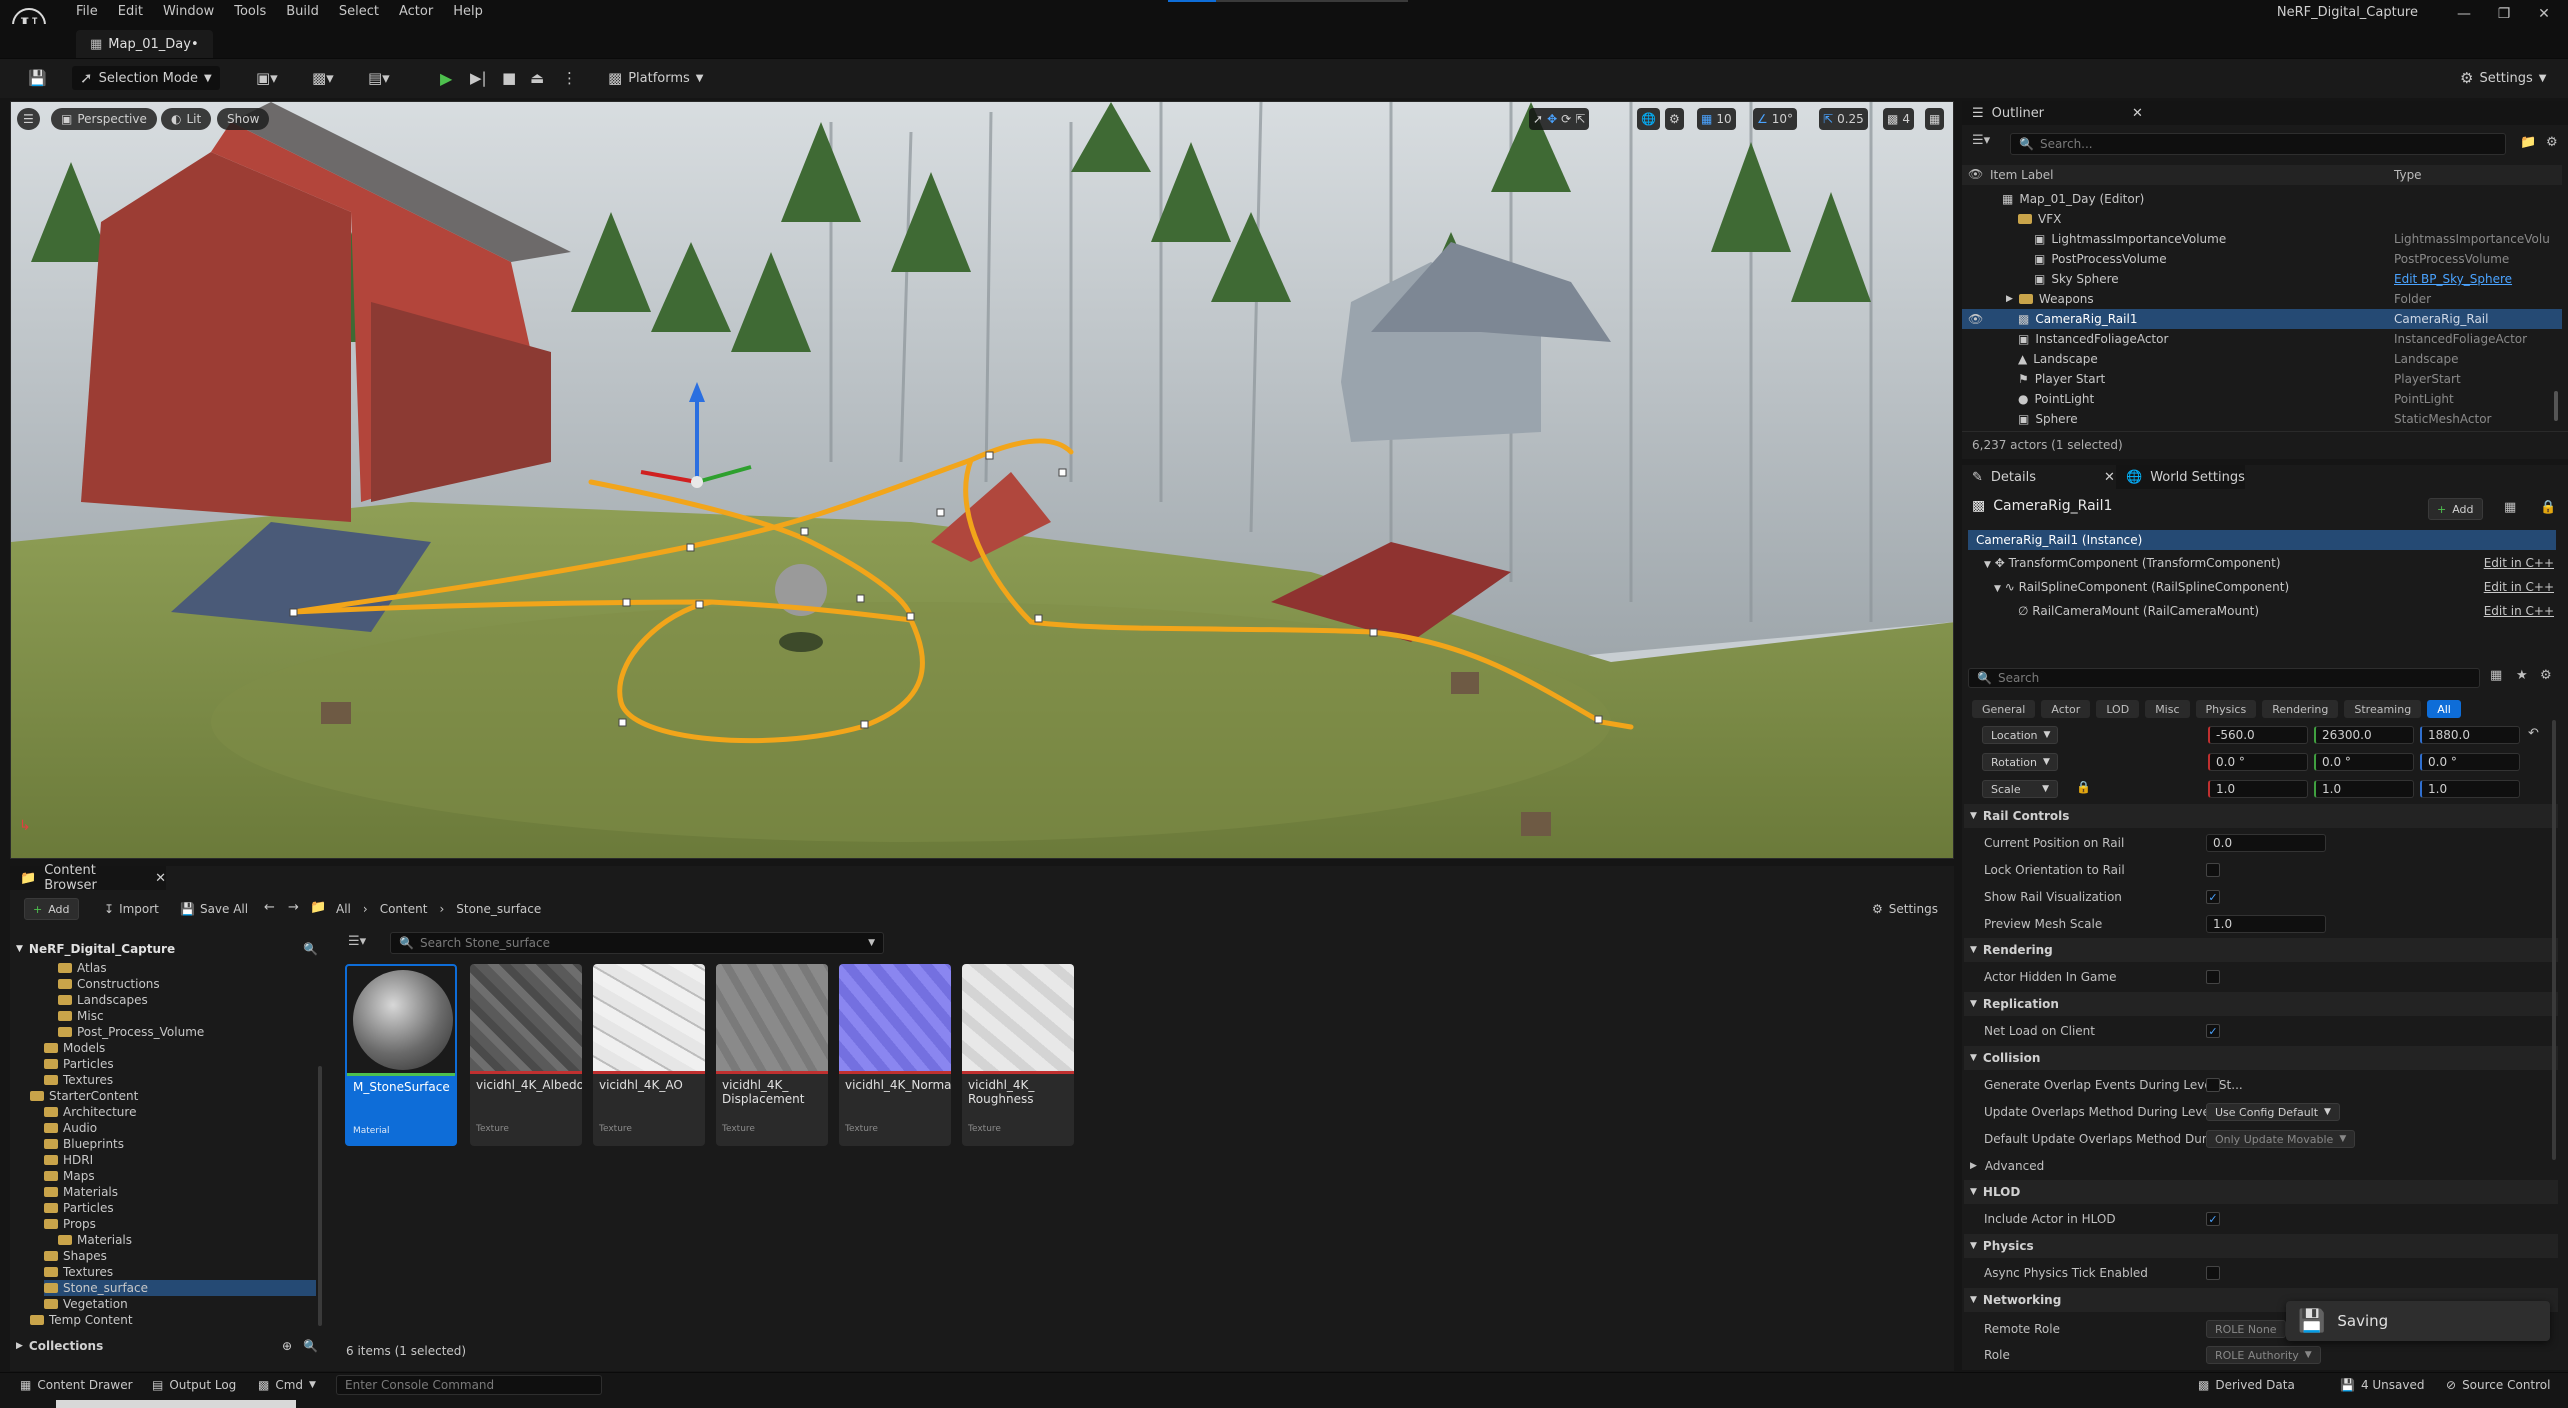 The height and width of the screenshot is (1408, 2568). Describe the element at coordinates (194, 1385) in the screenshot. I see `output-log-button: ▤ Output Log` at that location.